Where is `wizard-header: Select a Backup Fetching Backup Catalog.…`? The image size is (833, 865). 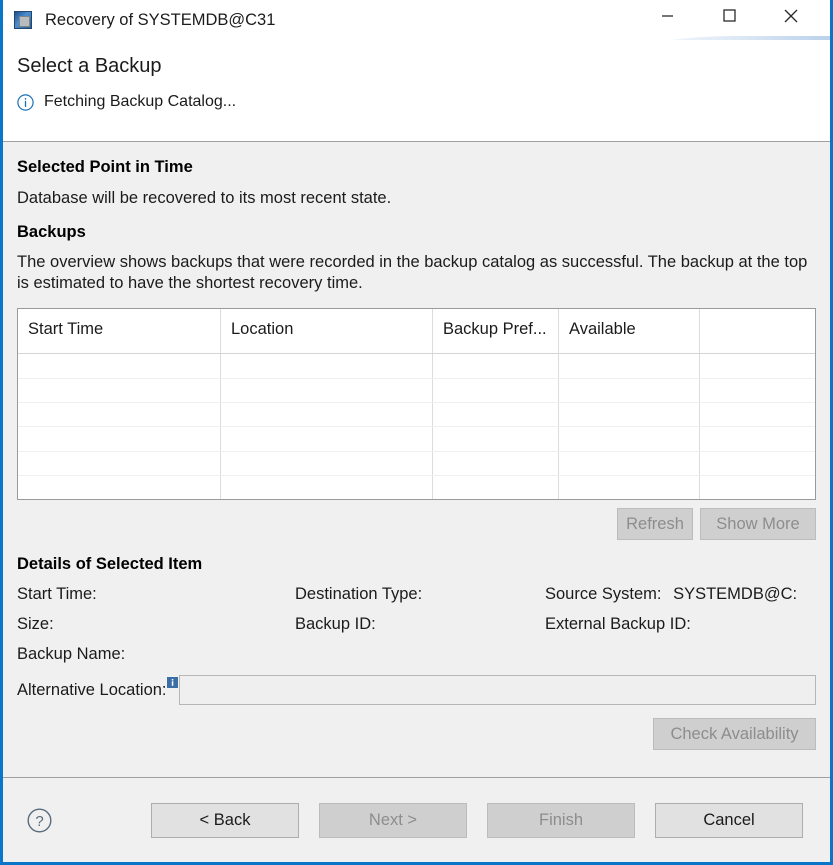
wizard-header: Select a Backup Fetching Backup Catalog.… is located at coordinates (416, 91).